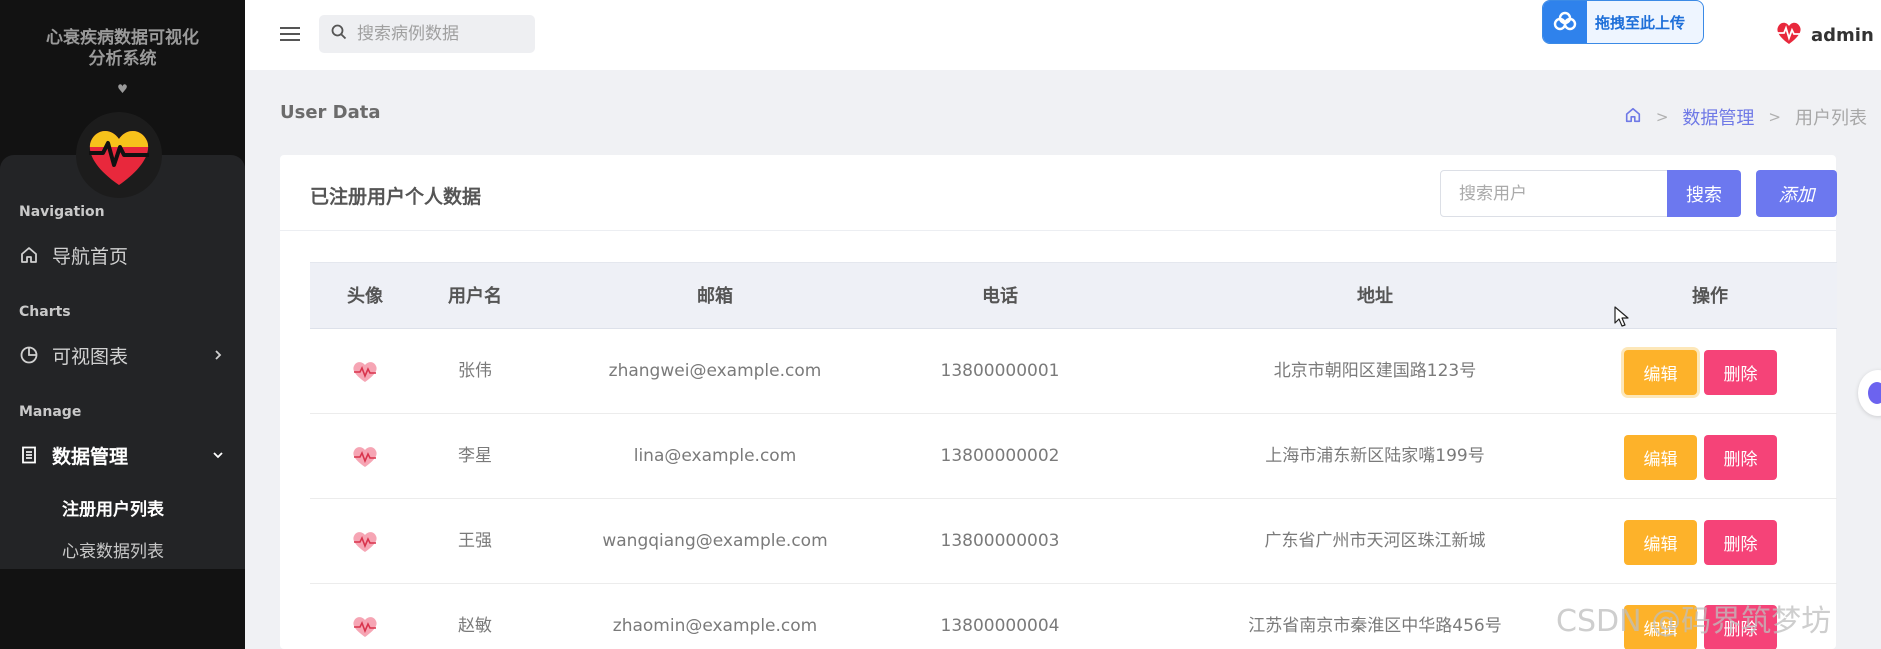  What do you see at coordinates (45, 312) in the screenshot?
I see `nav-section-charts: Charts` at bounding box center [45, 312].